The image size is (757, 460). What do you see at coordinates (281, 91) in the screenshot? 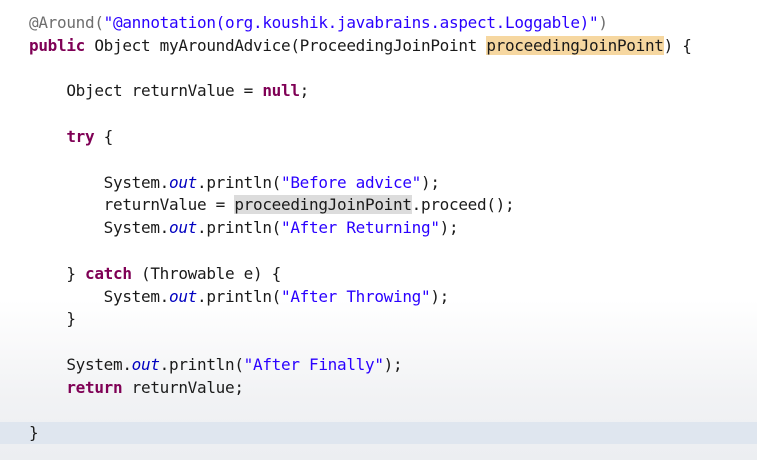
I see `code-token-kw: null` at bounding box center [281, 91].